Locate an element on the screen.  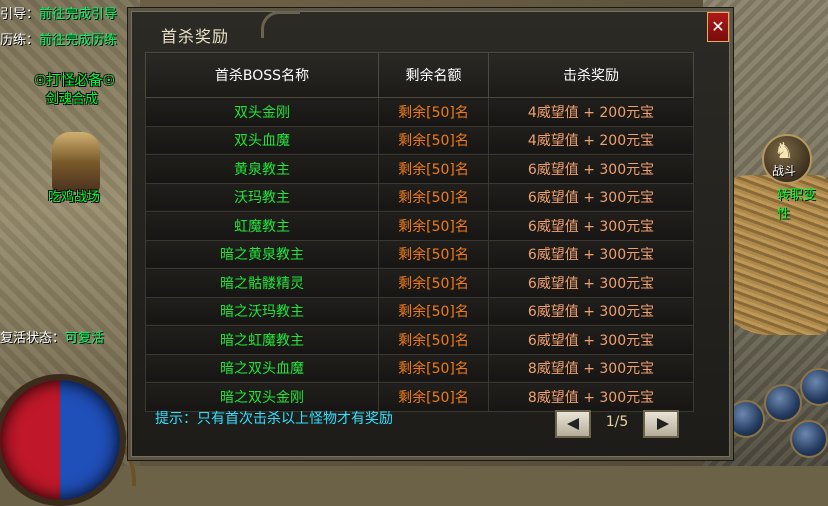
training-quest-line: 历练：前往完成历练 is located at coordinates (58, 38).